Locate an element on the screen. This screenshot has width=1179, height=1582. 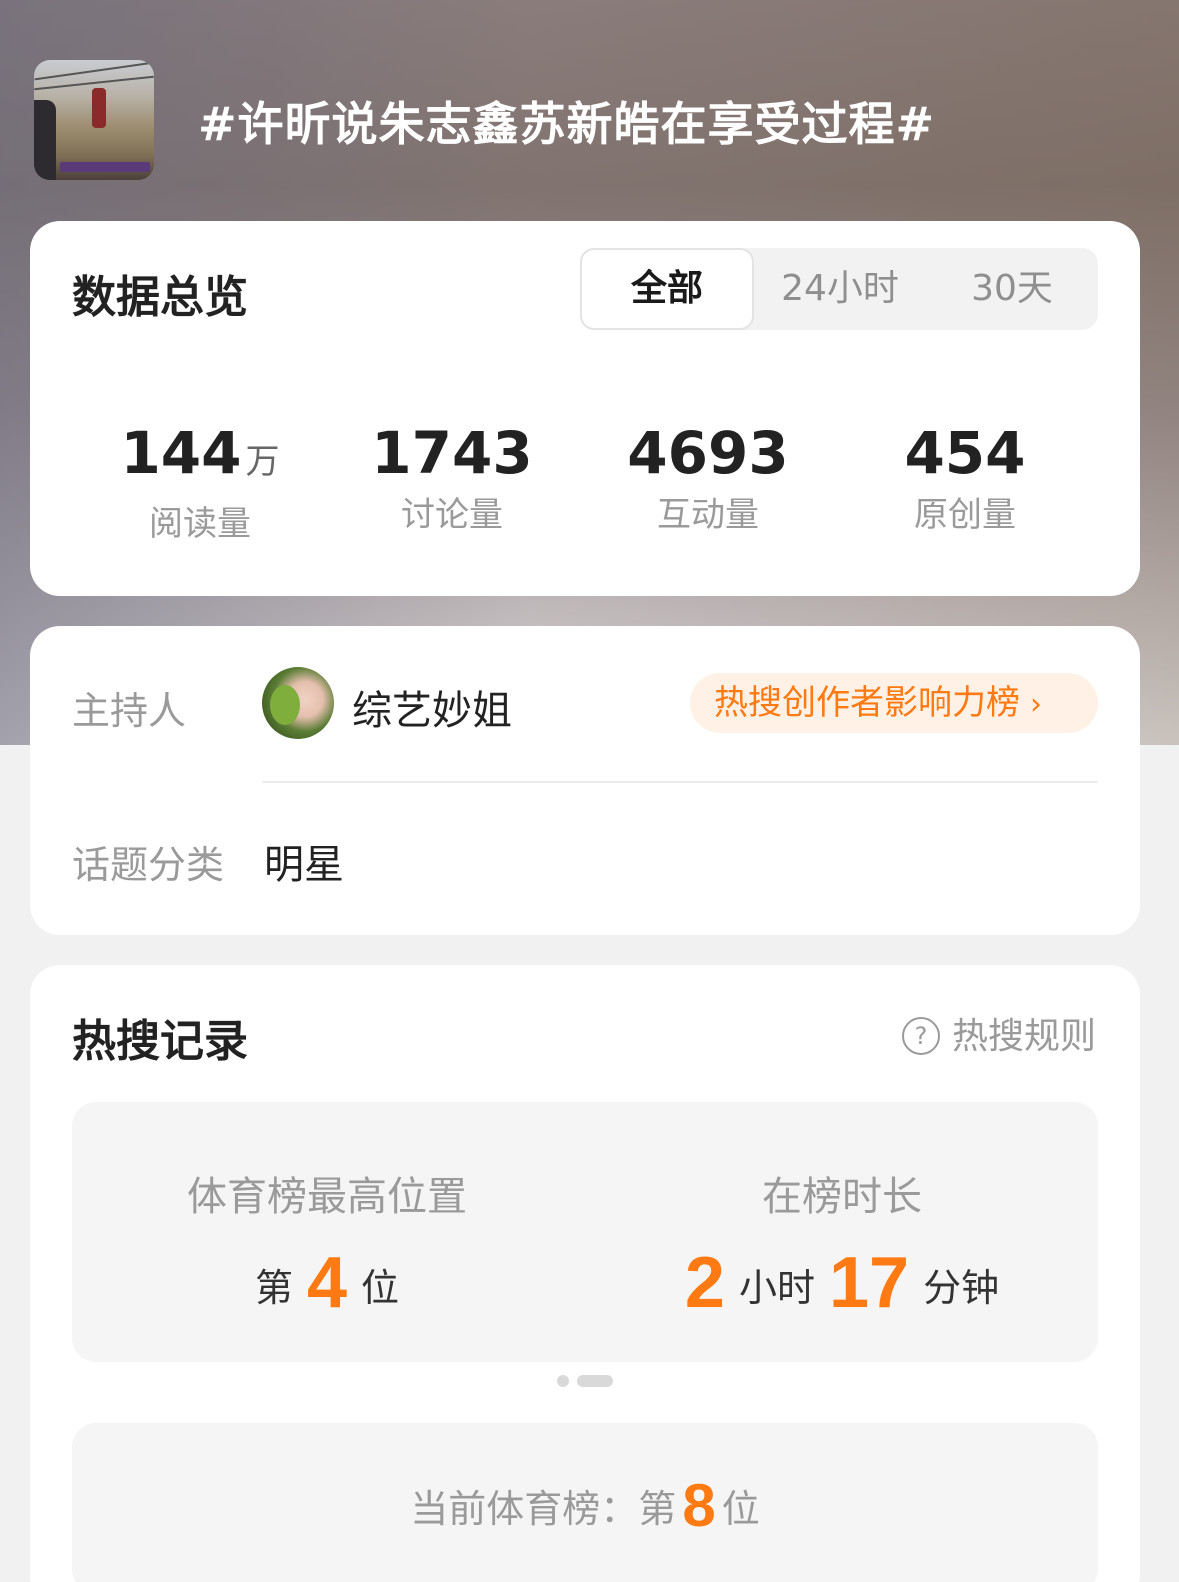
duration-title: 在榜时长 is located at coordinates (842, 1197).